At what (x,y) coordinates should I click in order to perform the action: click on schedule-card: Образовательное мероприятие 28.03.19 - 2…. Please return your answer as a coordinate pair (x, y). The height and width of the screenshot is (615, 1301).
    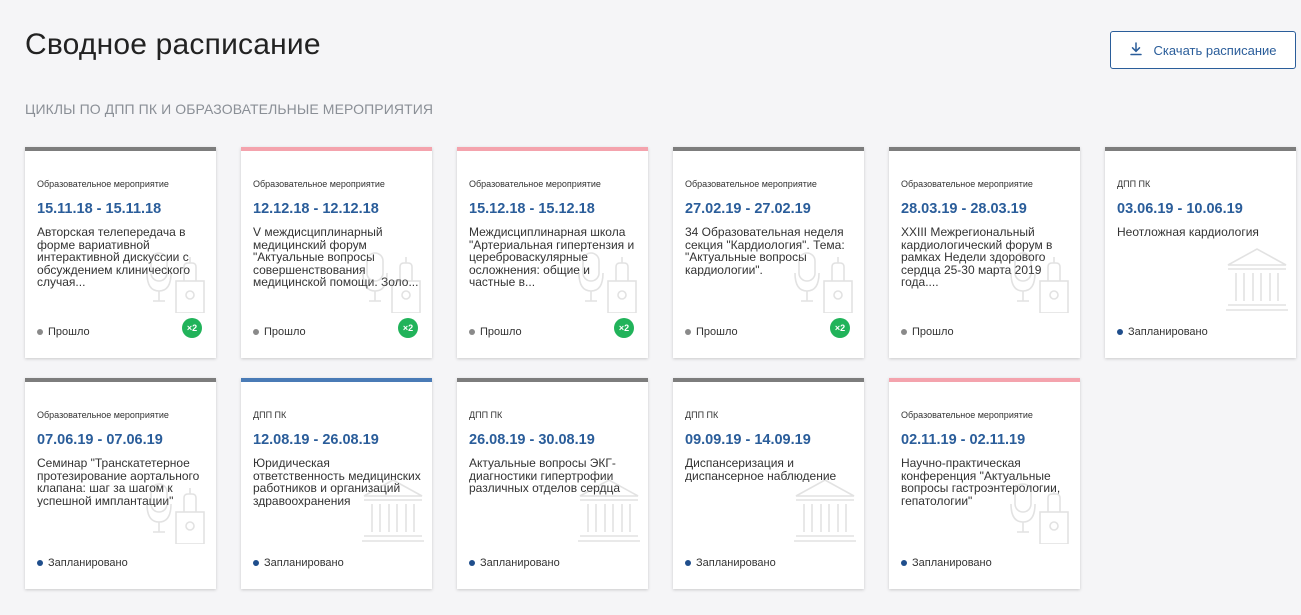
    Looking at the image, I should click on (984, 252).